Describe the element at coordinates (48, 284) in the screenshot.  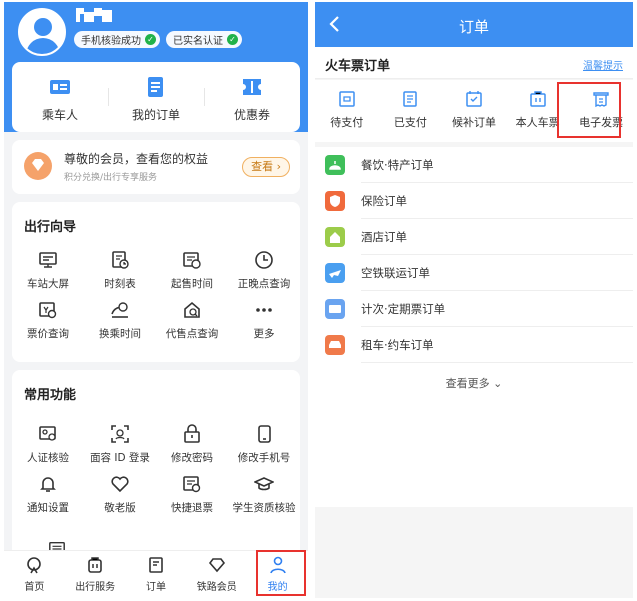
I see `grid-label: 车站大屏` at that location.